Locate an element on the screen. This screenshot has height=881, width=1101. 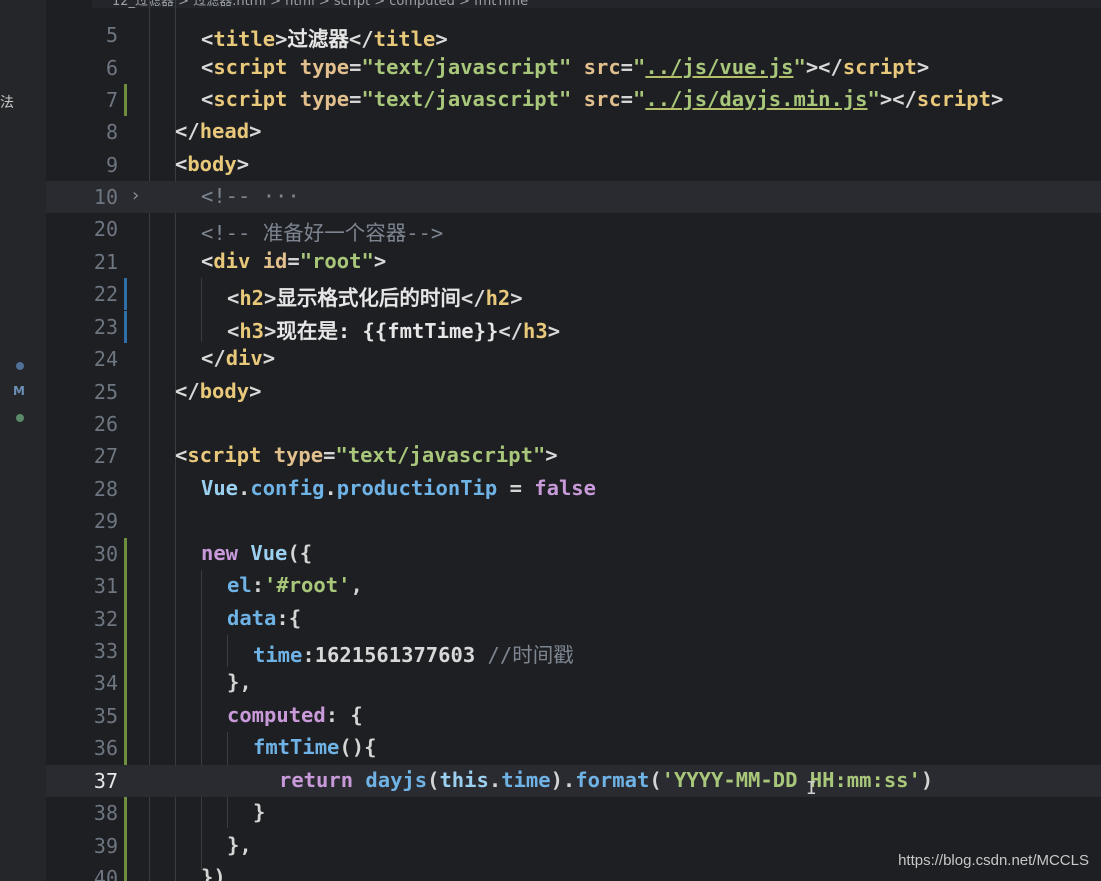
code-line: 24 </div> is located at coordinates (573, 359).